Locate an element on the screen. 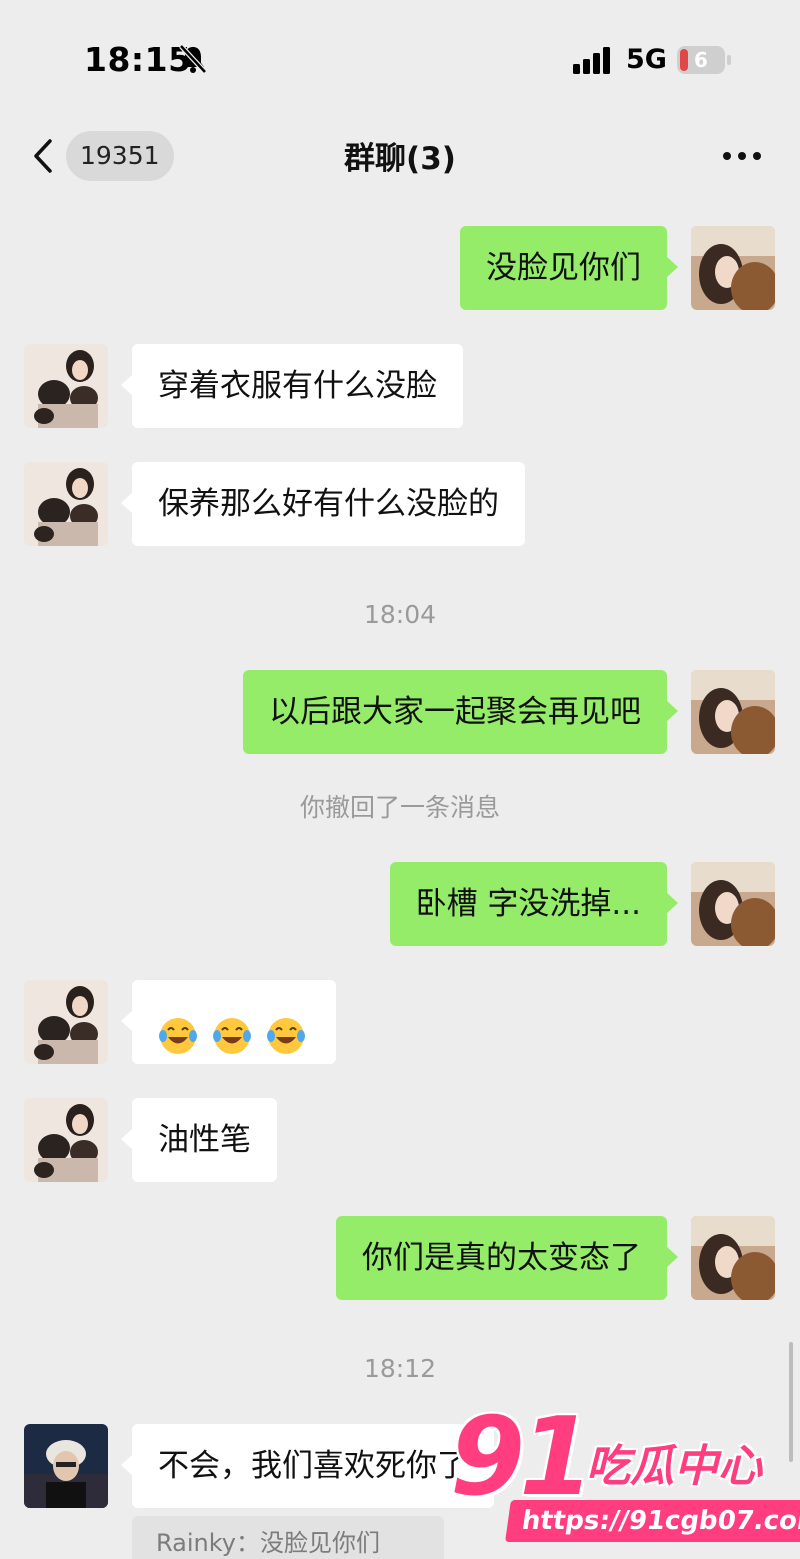  message-bubble: 穿着衣服有什么没脸 is located at coordinates (292, 386).